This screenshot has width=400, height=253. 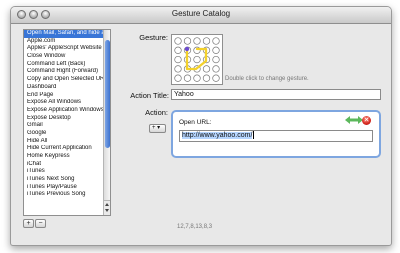 I want to click on list-item: Copy and Open Selected URL, so click(x=64, y=80).